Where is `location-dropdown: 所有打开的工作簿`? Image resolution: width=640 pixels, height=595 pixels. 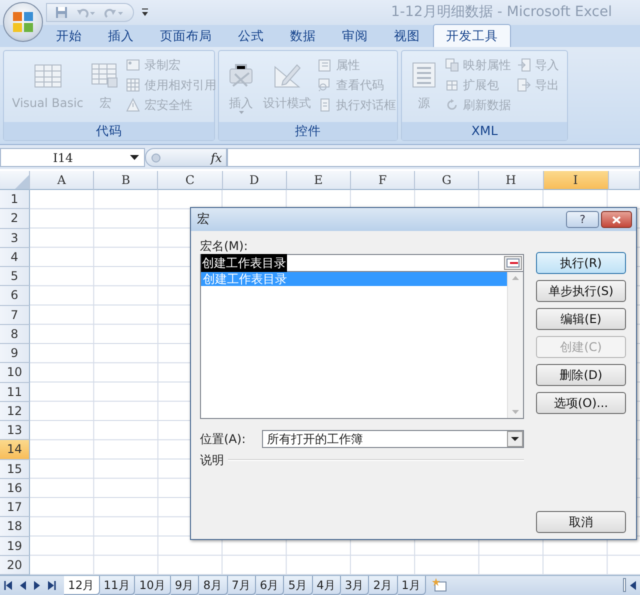 location-dropdown: 所有打开的工作簿 is located at coordinates (393, 439).